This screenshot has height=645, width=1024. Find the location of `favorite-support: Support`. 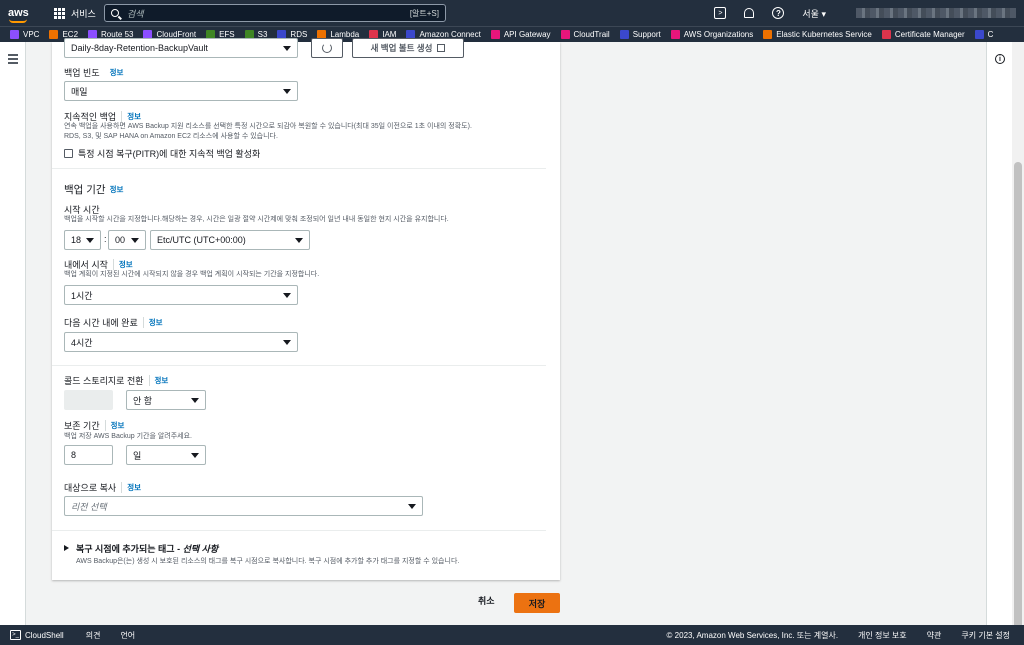

favorite-support: Support is located at coordinates (640, 34).